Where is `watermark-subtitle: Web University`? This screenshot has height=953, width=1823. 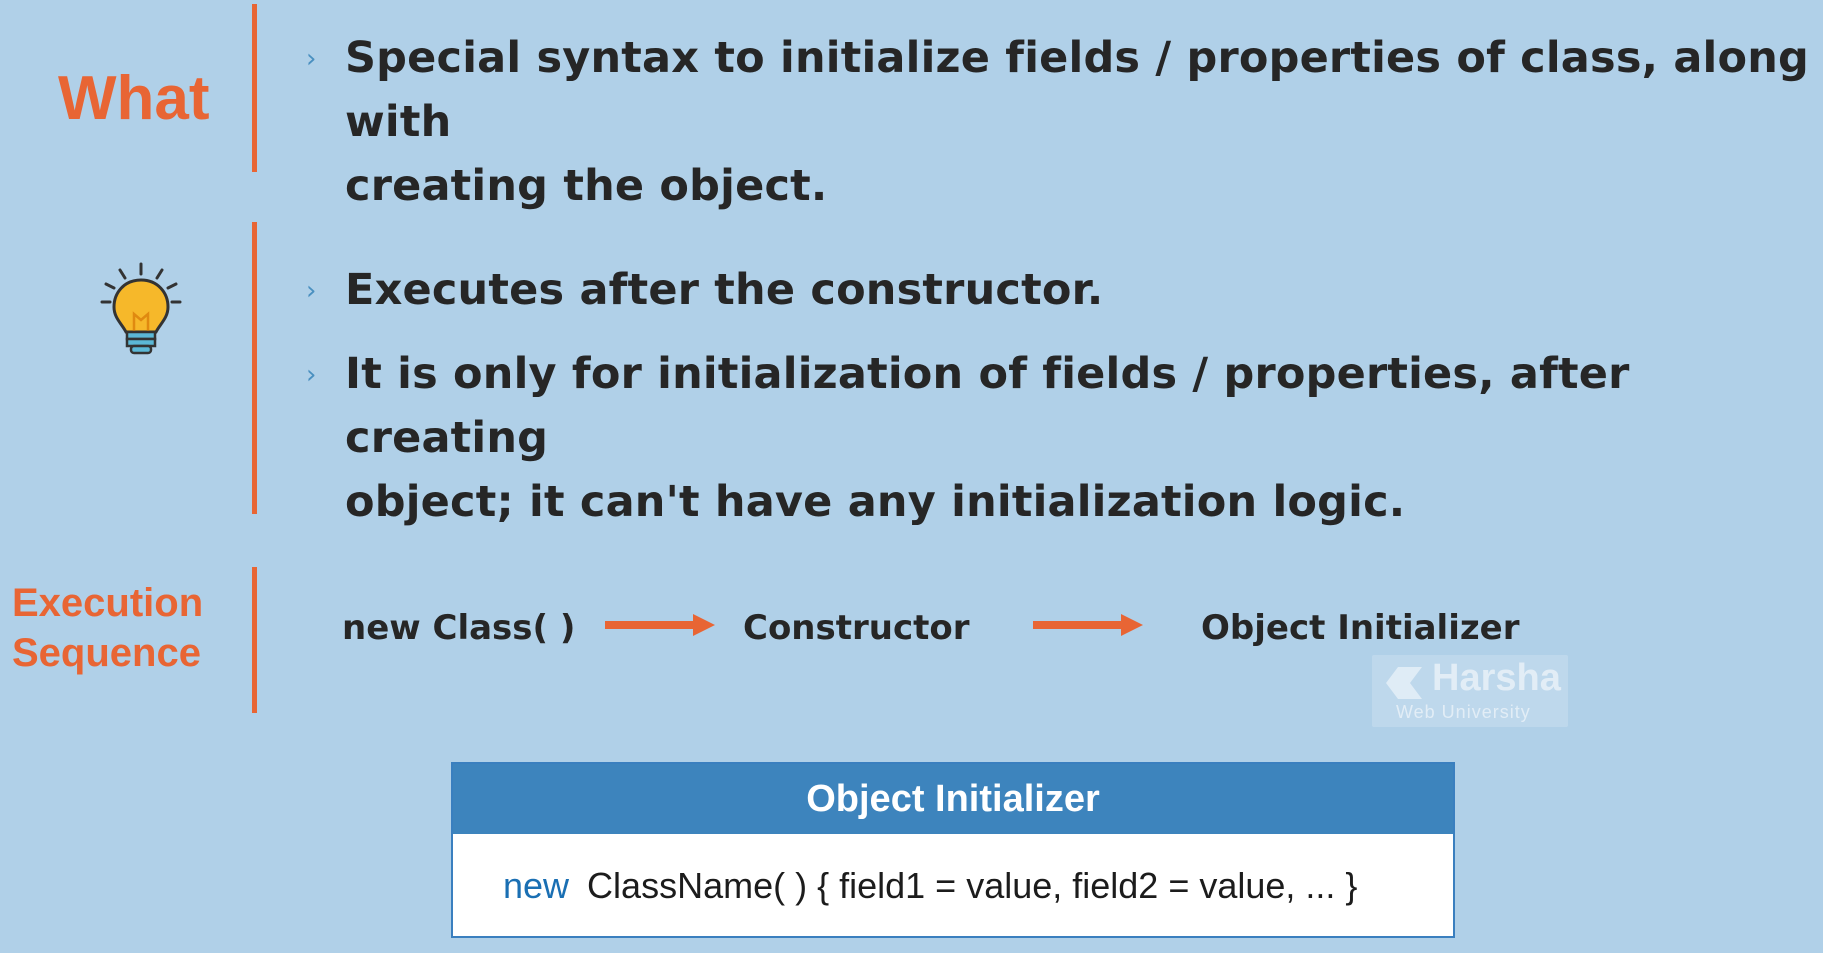 watermark-subtitle: Web University is located at coordinates (1463, 712).